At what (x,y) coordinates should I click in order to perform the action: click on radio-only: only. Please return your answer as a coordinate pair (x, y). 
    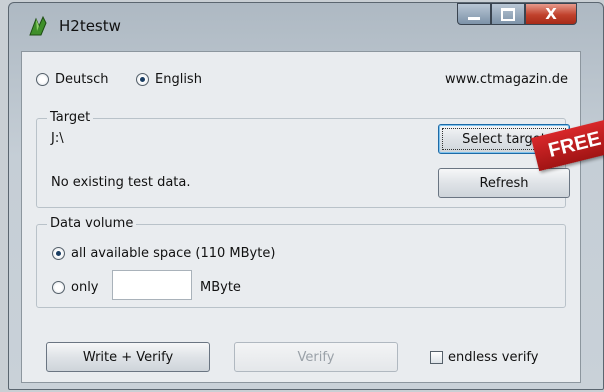
    Looking at the image, I should click on (75, 287).